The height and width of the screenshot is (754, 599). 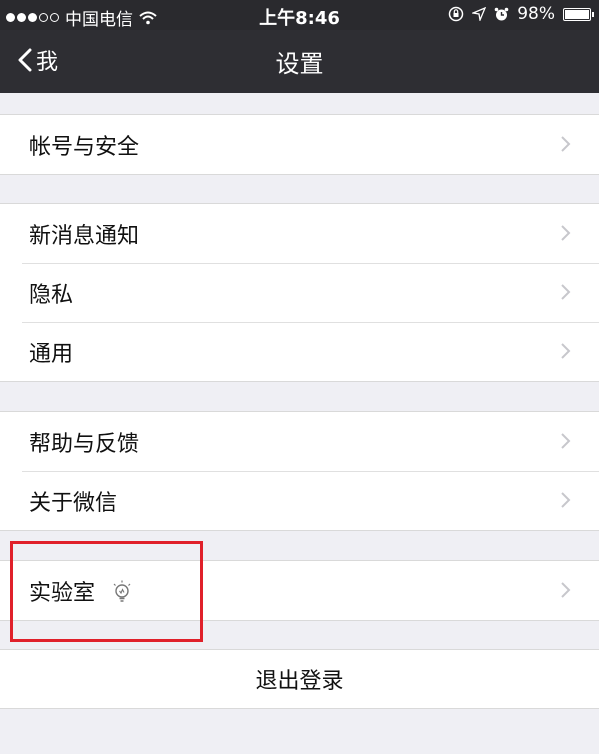 I want to click on page-title: 设置, so click(x=299, y=64).